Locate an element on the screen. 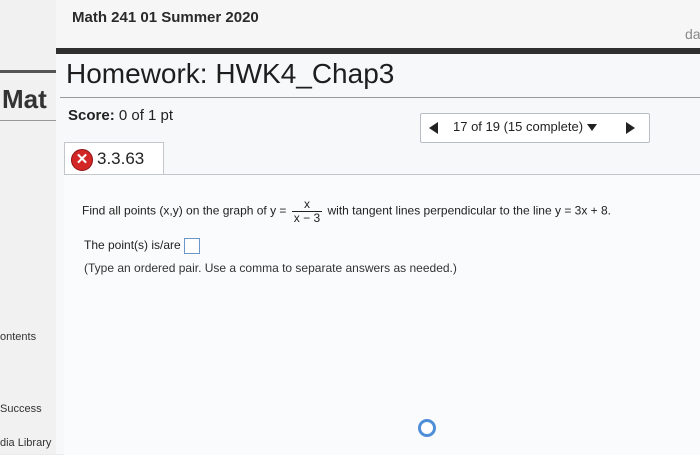 This screenshot has width=700, height=455. fraction: x x − 3 is located at coordinates (307, 211).